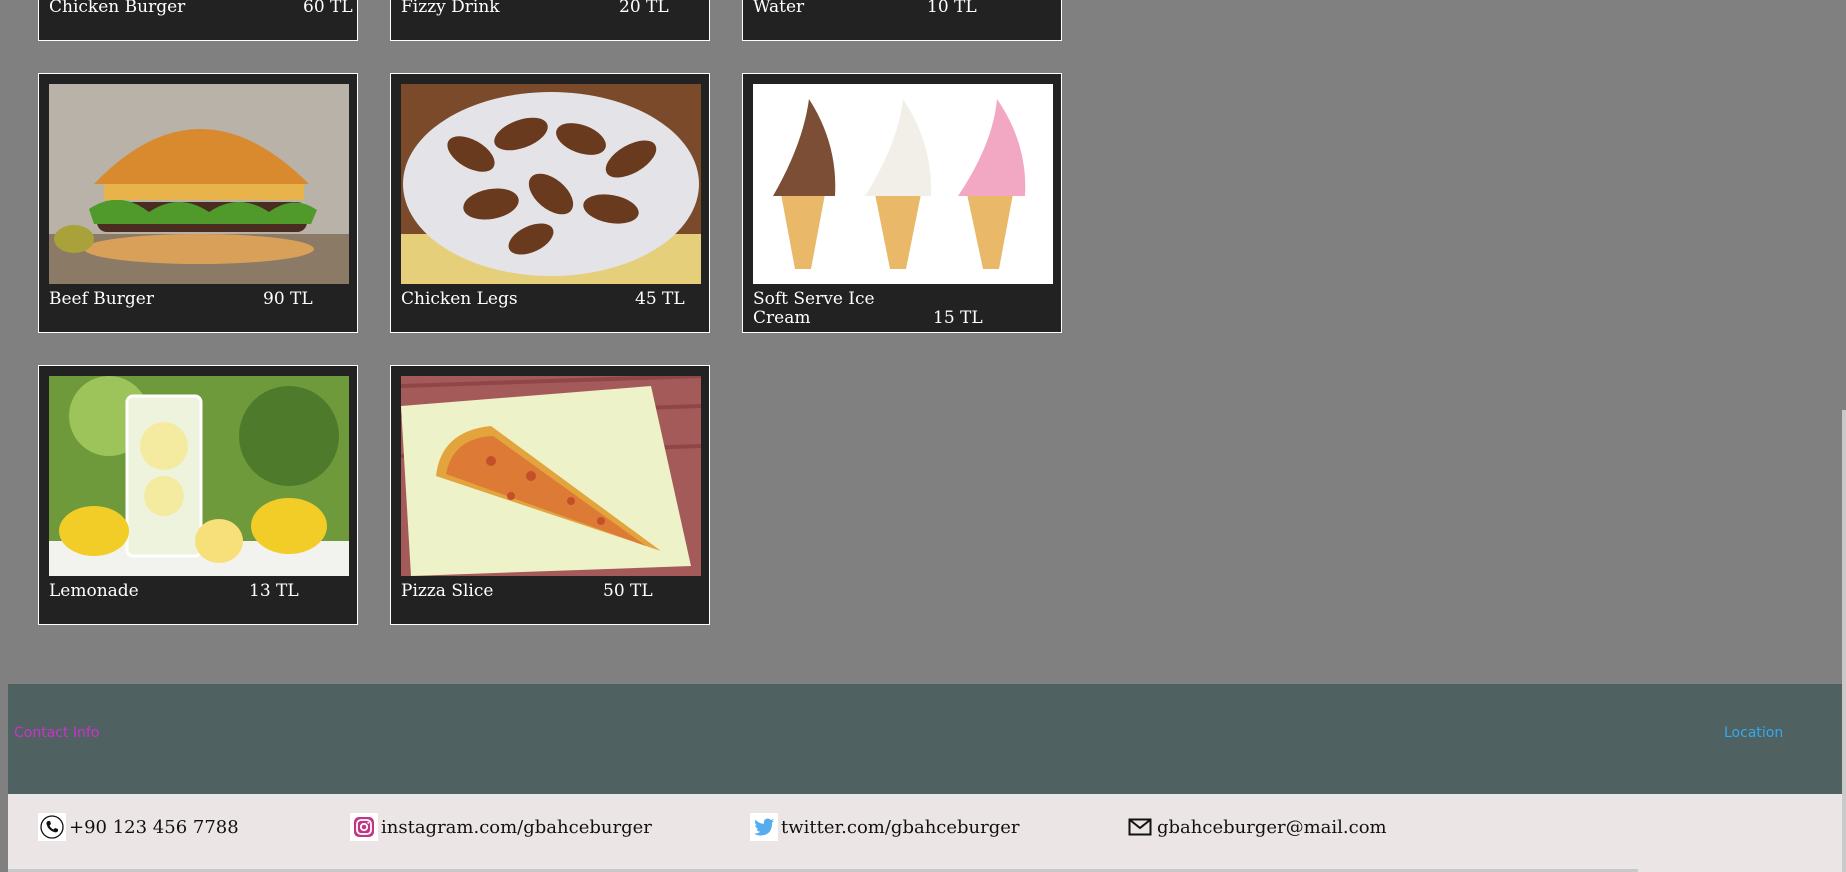  What do you see at coordinates (328, 8) in the screenshot?
I see `item-price: 60 TL` at bounding box center [328, 8].